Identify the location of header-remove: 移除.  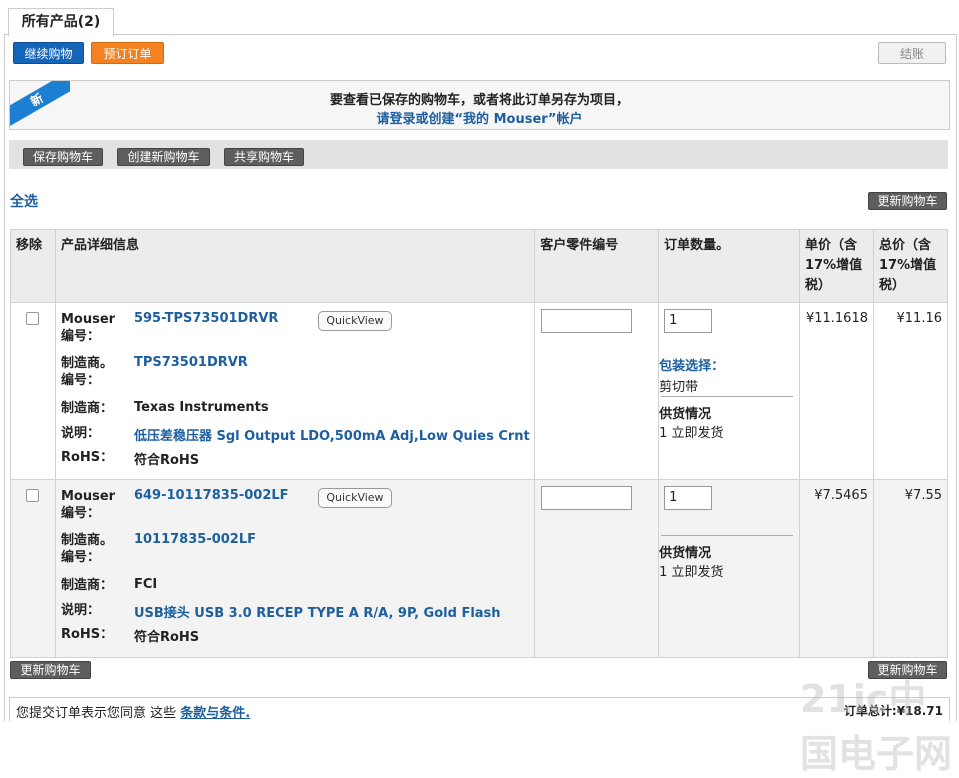
(33, 266).